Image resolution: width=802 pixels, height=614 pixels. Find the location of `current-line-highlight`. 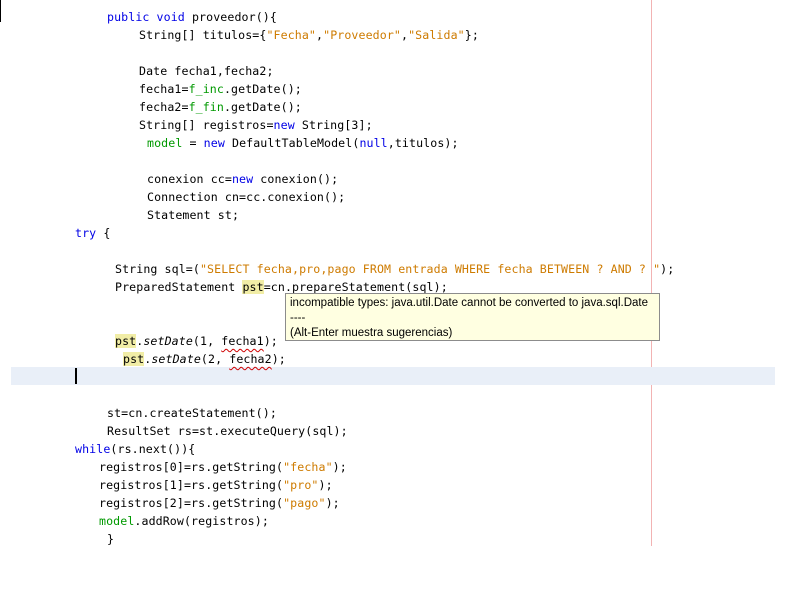

current-line-highlight is located at coordinates (393, 376).